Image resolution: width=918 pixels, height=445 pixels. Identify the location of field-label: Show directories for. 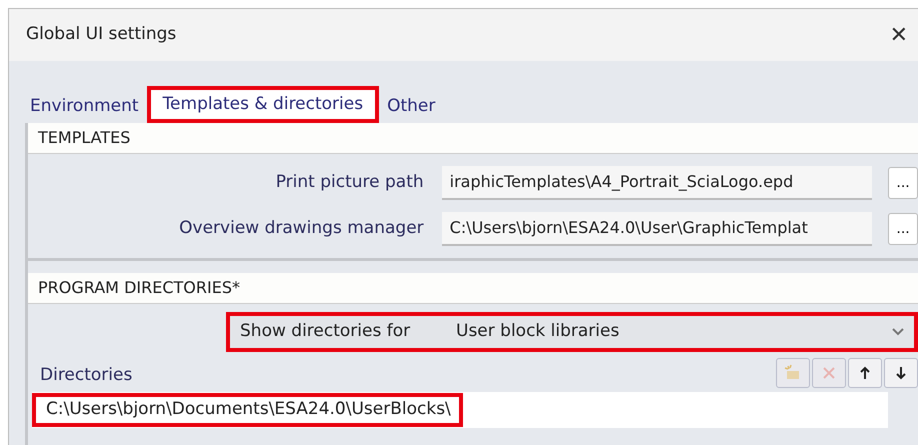
(326, 332).